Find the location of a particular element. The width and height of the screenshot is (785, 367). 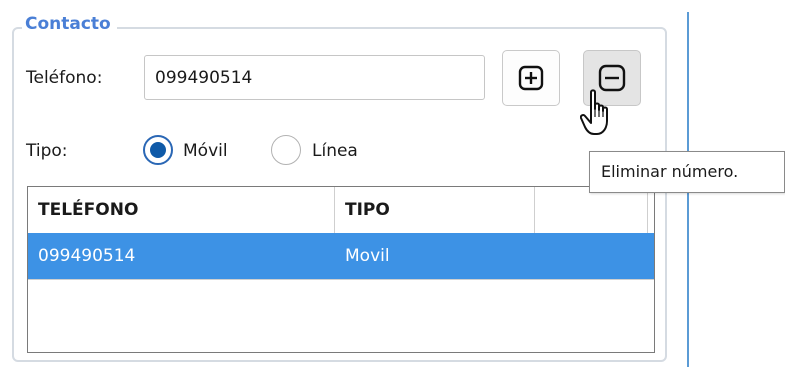

column-header-tipo: TIPO is located at coordinates (435, 210).